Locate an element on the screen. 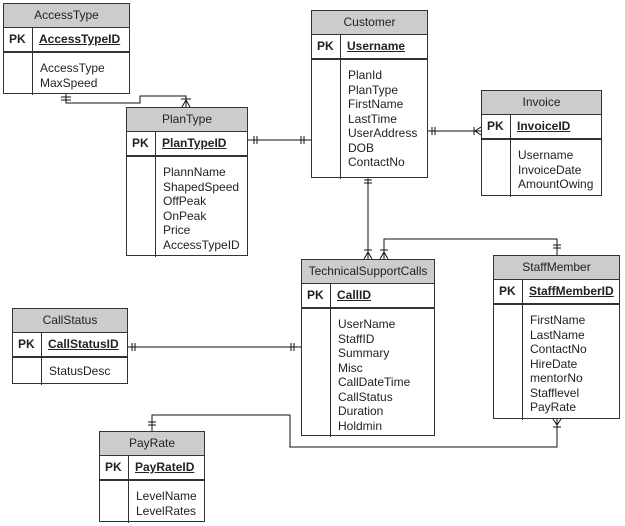  primary-key: InvoiceID is located at coordinates (544, 126).